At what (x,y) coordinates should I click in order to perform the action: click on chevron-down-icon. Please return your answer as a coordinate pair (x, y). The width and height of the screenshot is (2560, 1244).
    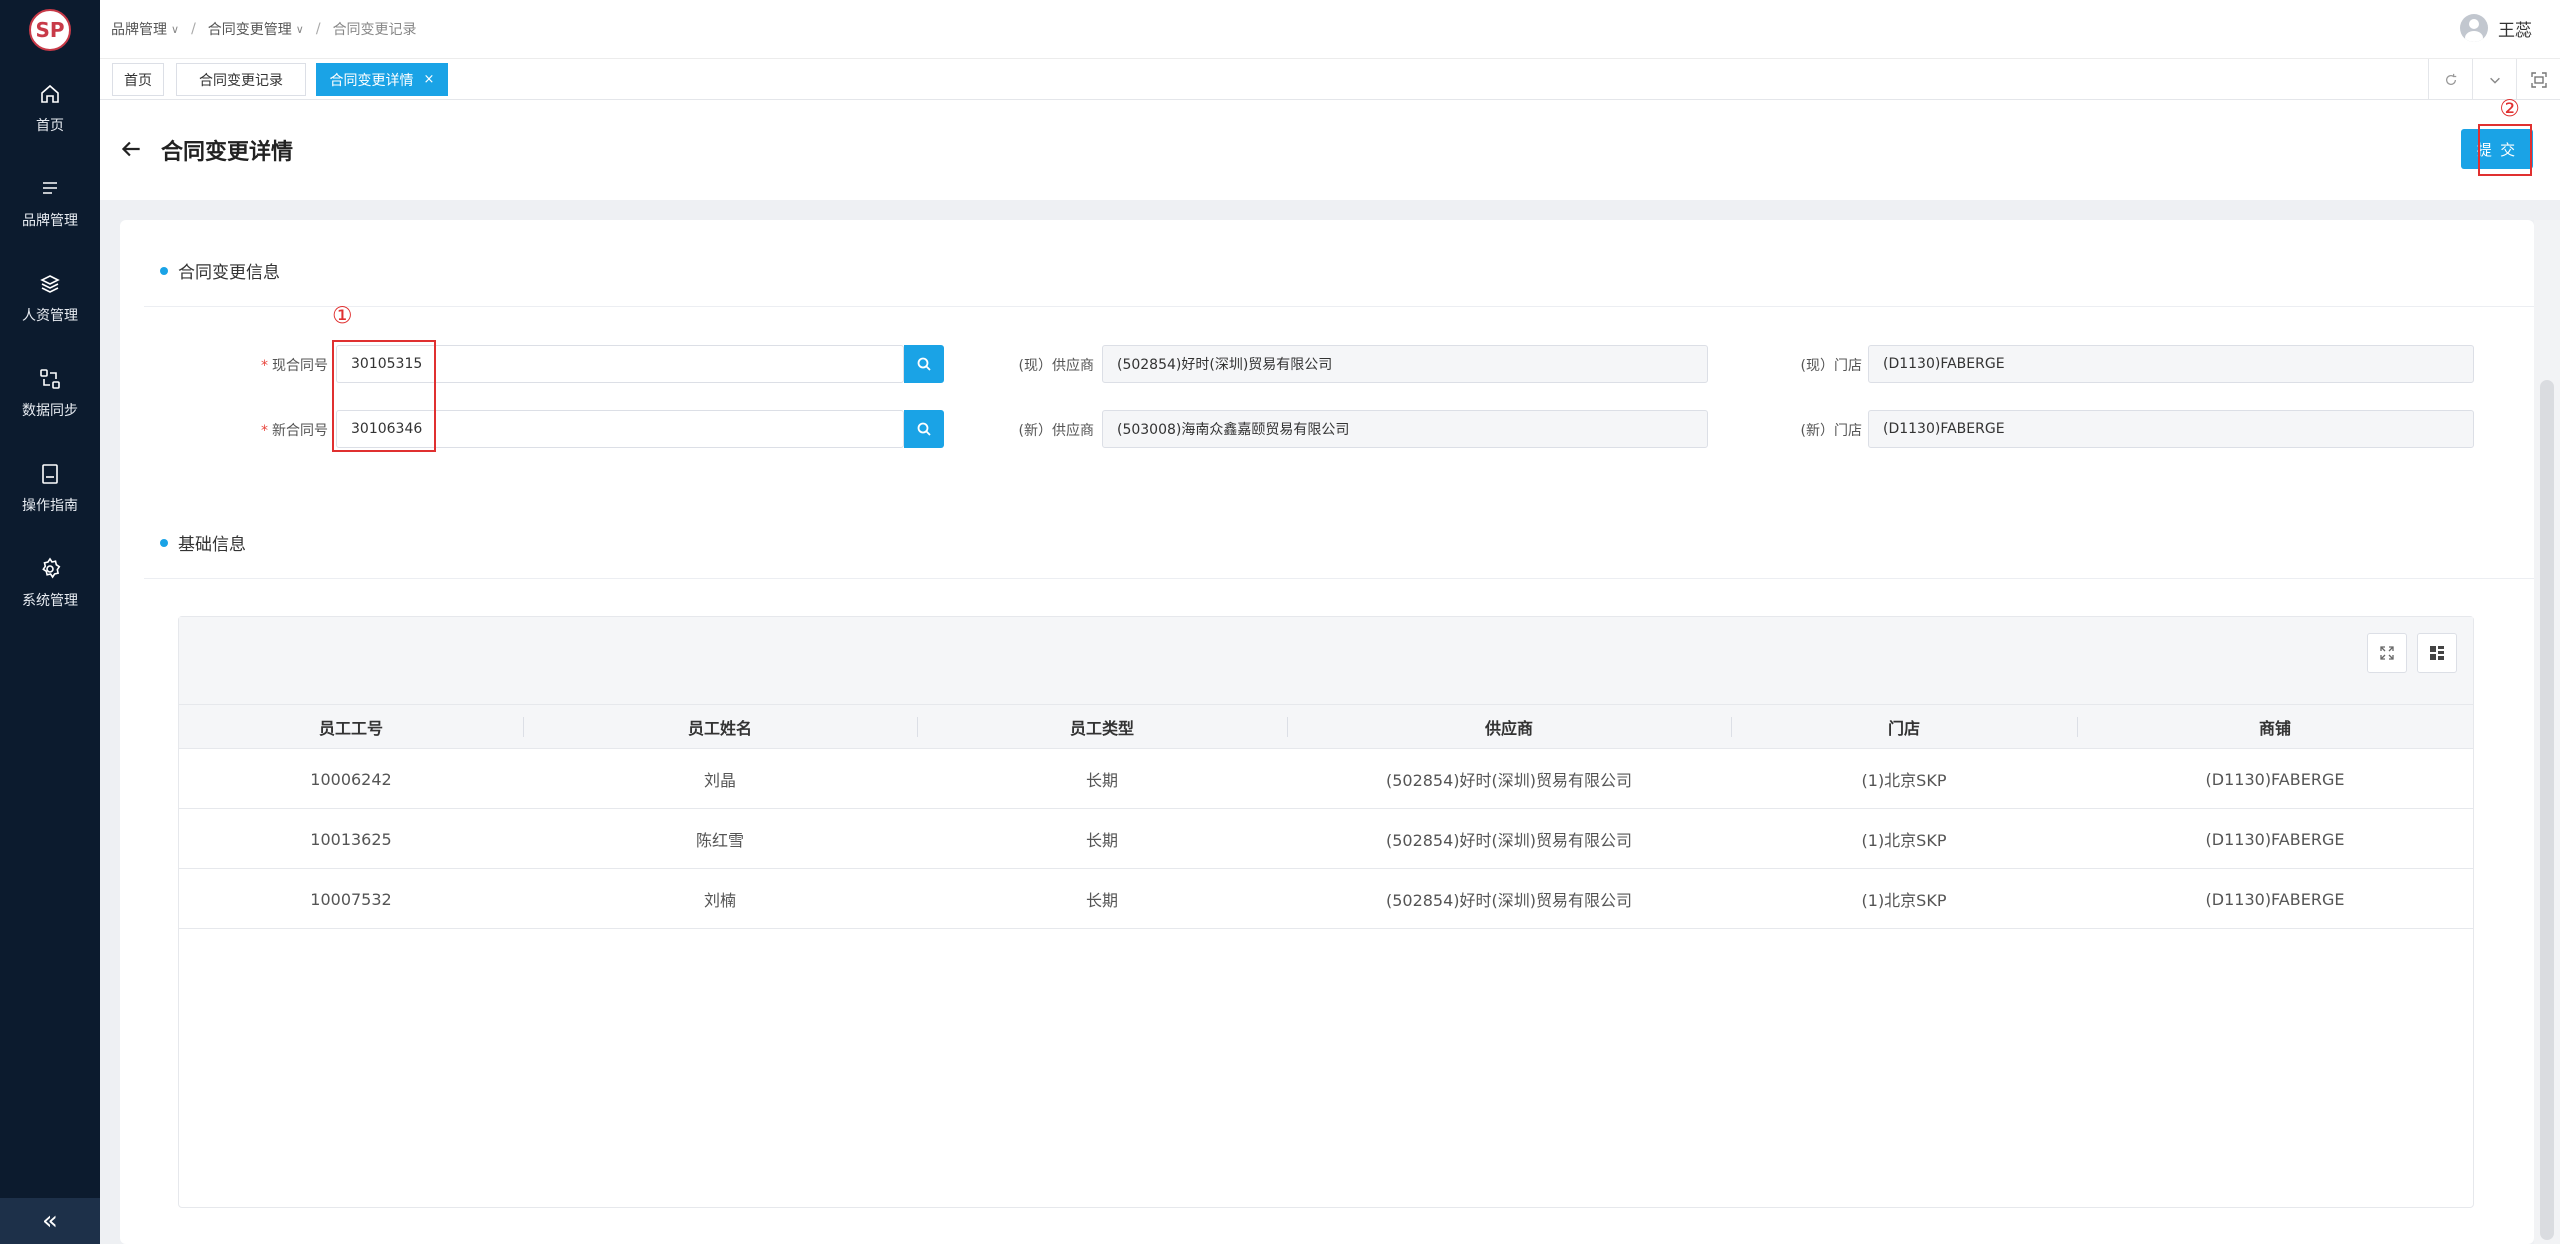
    Looking at the image, I should click on (2494, 80).